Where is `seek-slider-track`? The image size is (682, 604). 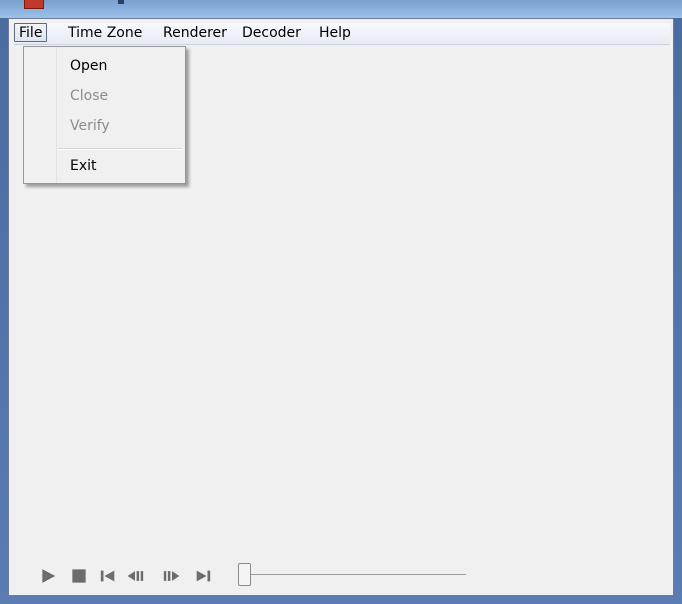 seek-slider-track is located at coordinates (358, 574).